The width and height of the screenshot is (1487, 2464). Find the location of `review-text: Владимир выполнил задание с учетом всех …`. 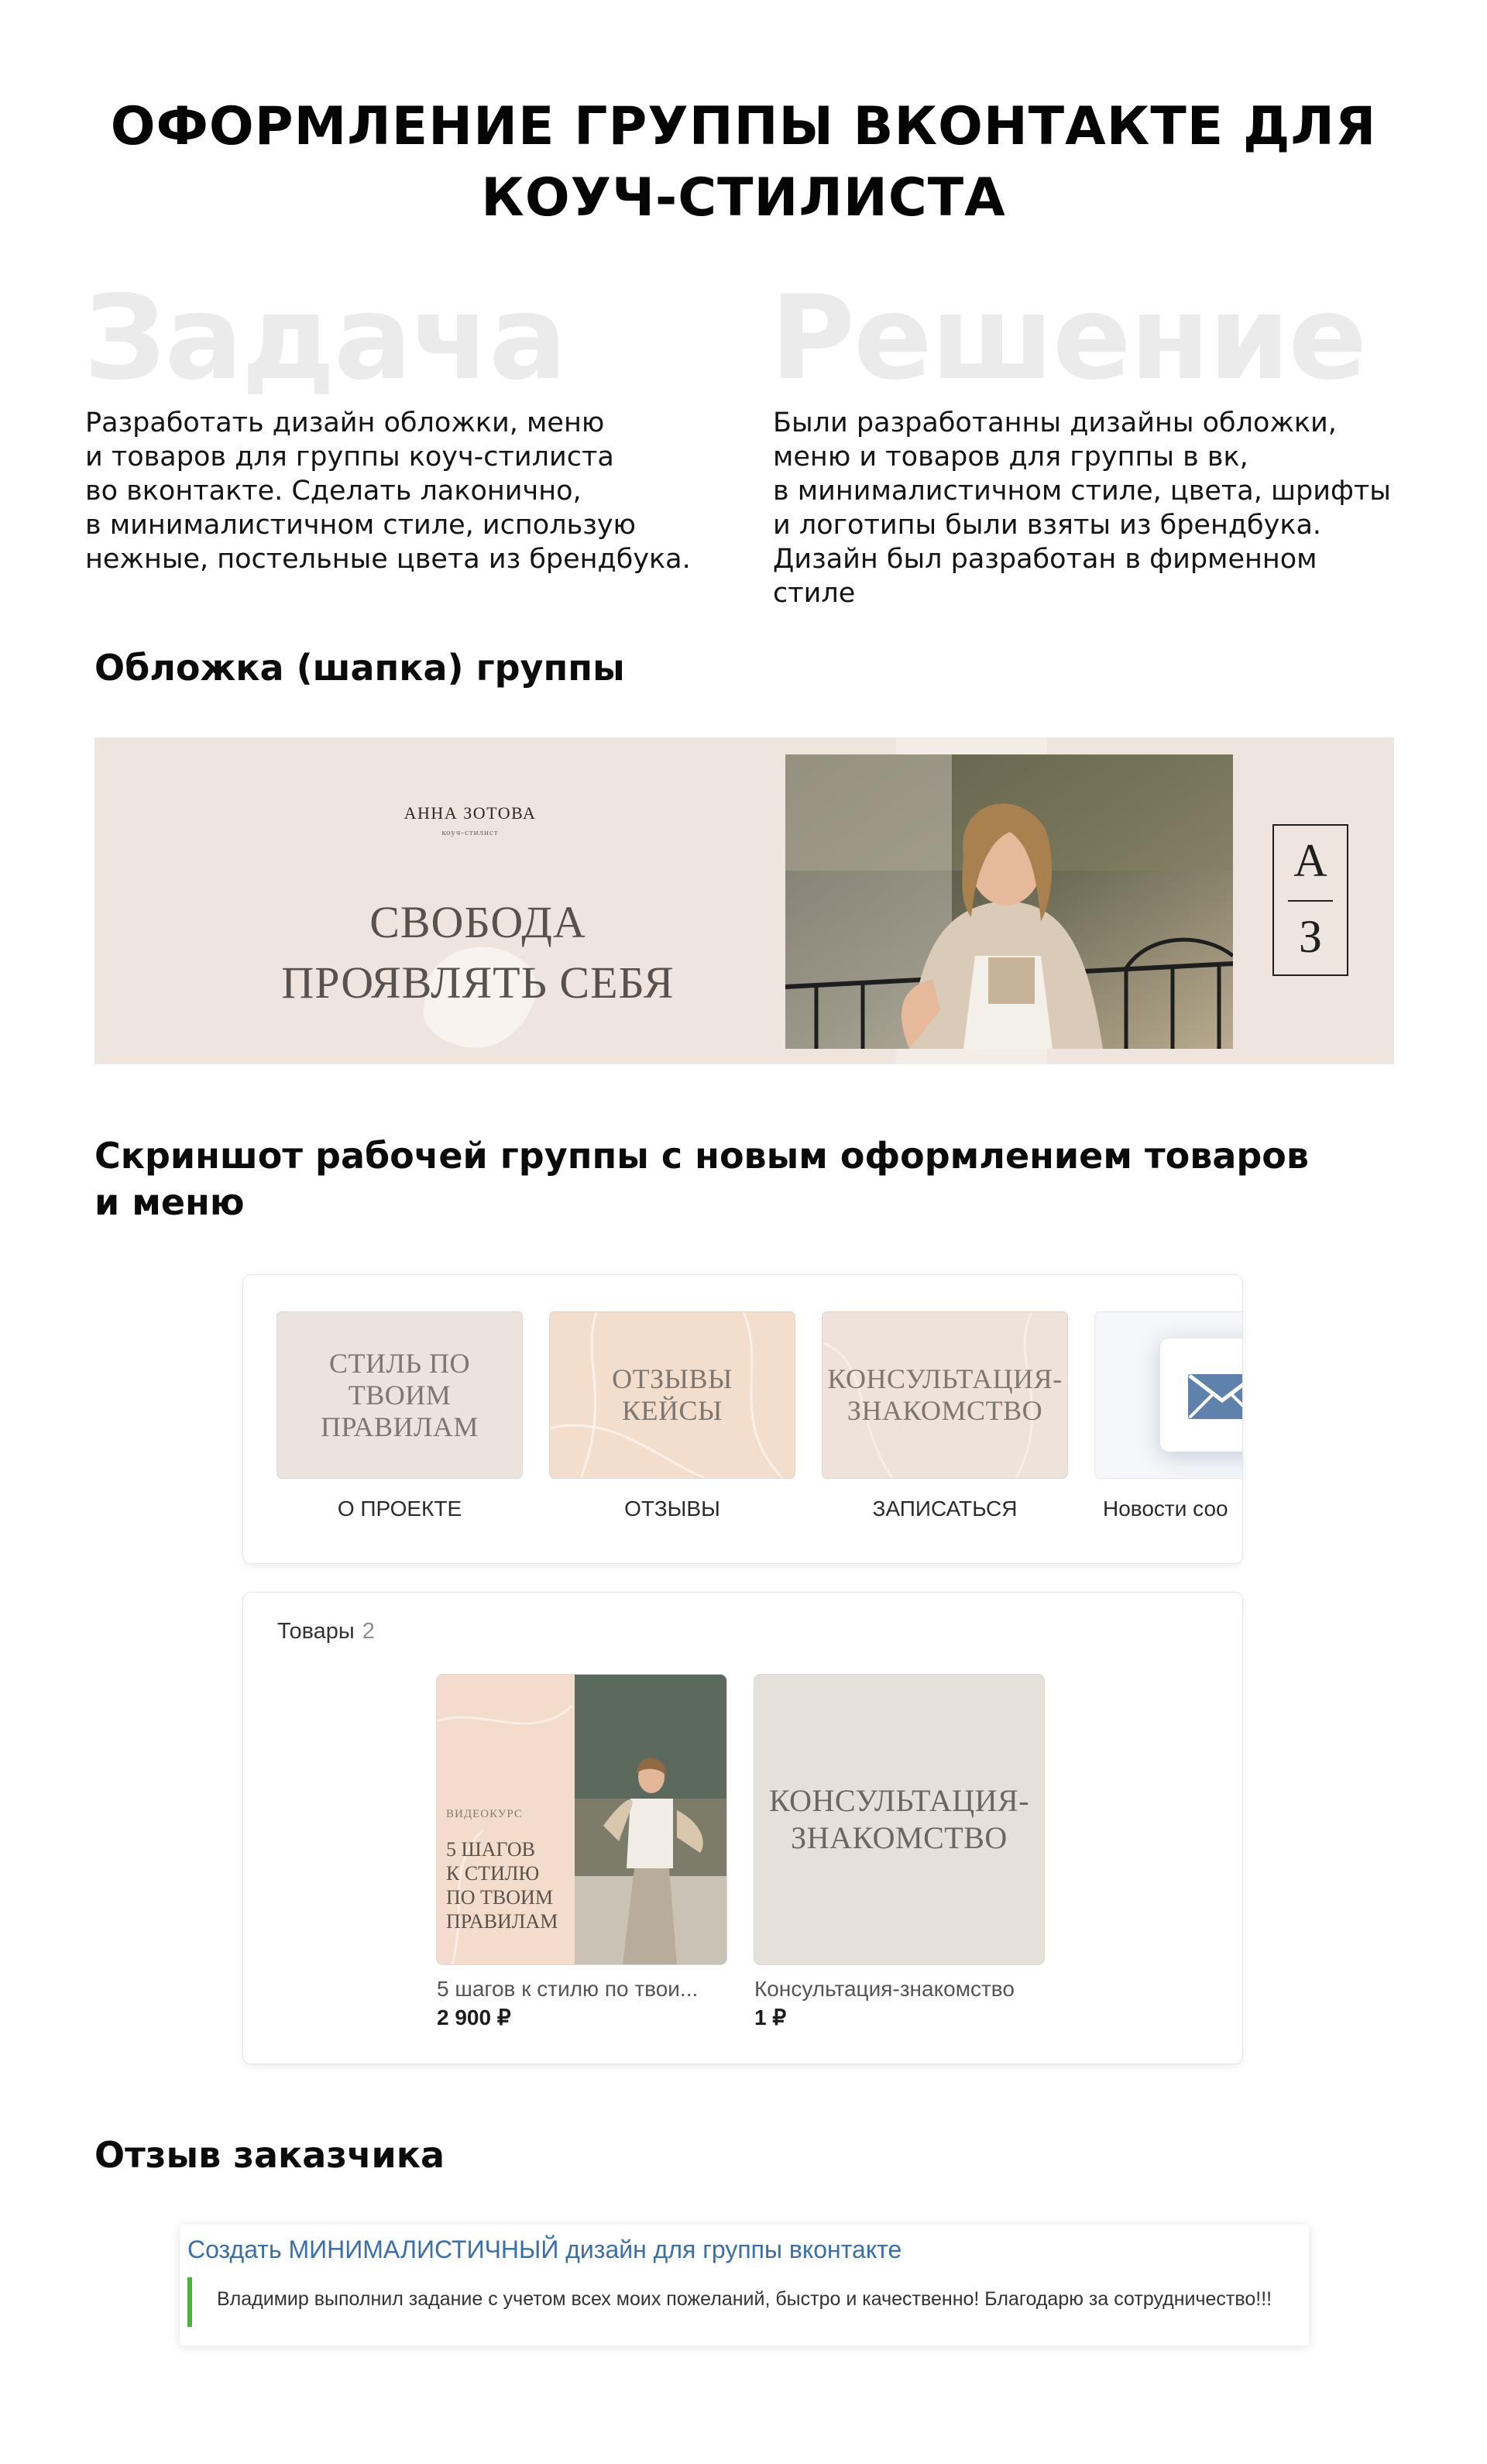

review-text: Владимир выполнил задание с учетом всех … is located at coordinates (744, 2299).